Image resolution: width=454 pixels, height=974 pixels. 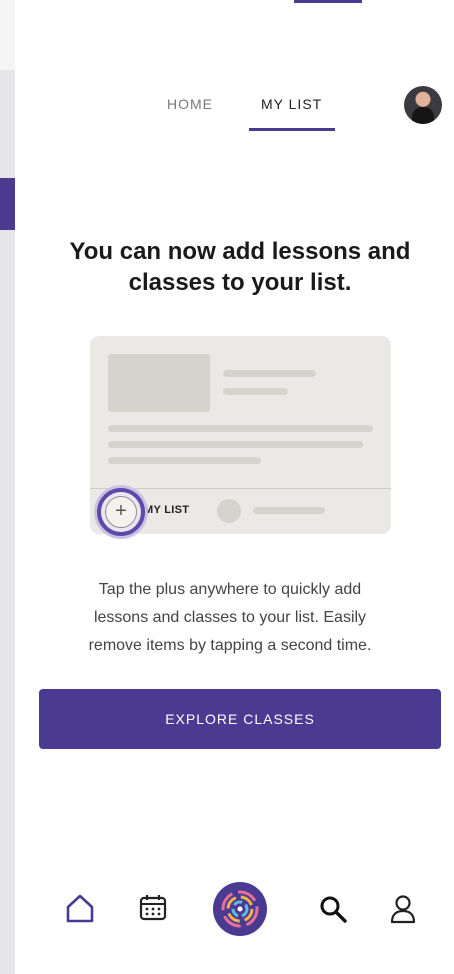 I want to click on explore-classes-button: EXPLORE CLASSES, so click(x=240, y=719).